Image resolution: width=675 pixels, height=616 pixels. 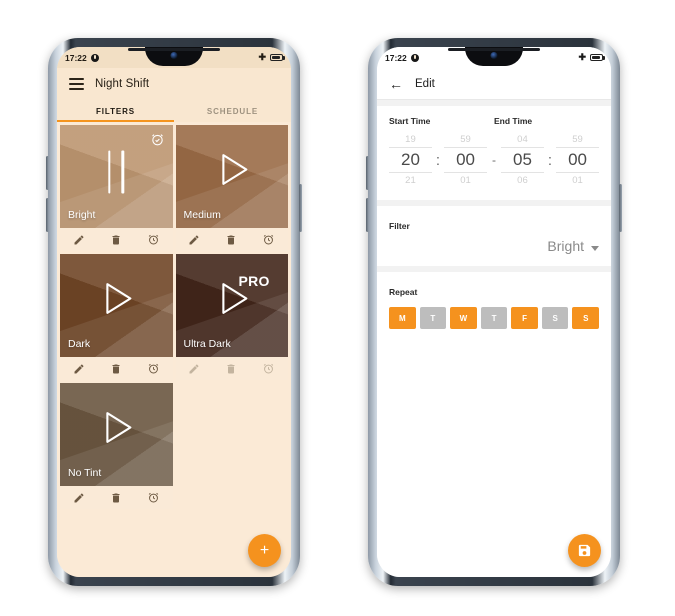 I want to click on filter-card-label: Dark, so click(x=79, y=344).